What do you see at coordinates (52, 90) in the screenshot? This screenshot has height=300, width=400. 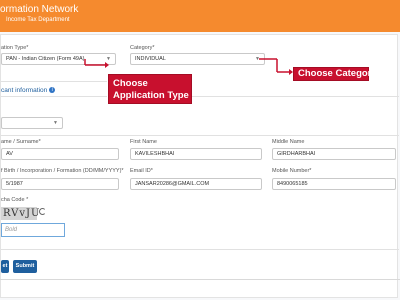 I see `info-icon: i` at bounding box center [52, 90].